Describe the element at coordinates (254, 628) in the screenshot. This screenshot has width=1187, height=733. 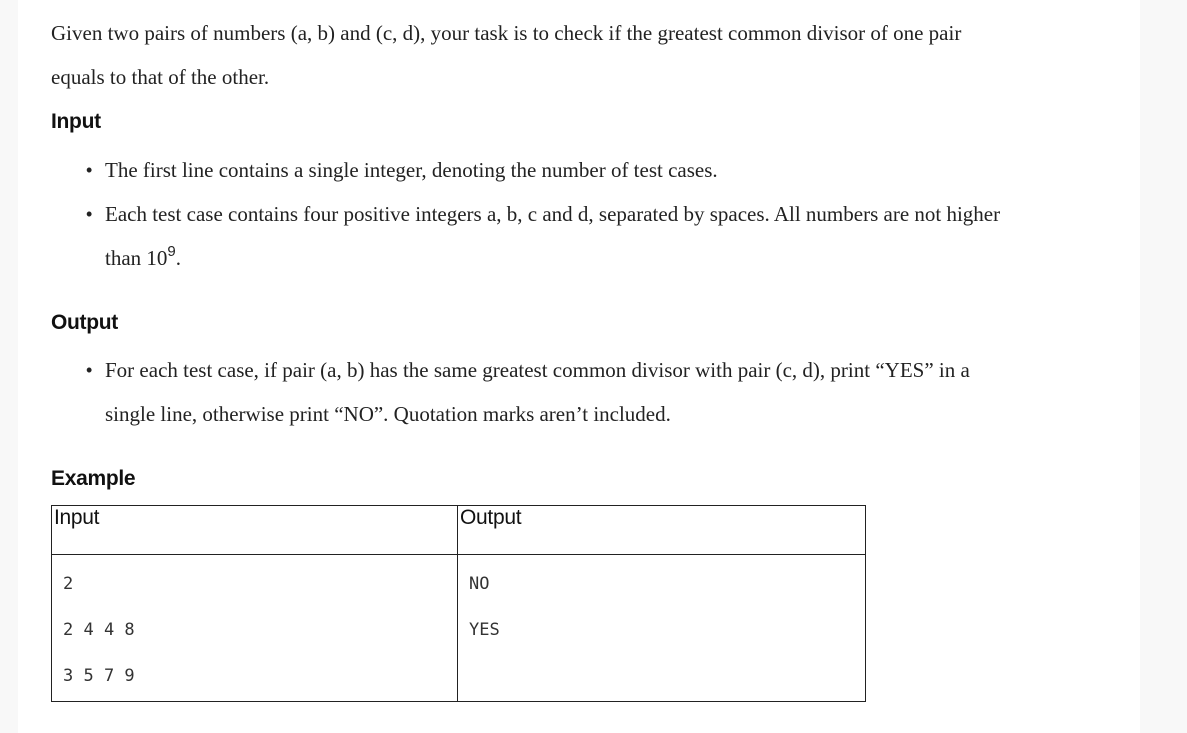
I see `example-input-cell: 2 2 4 4 8 3 5 7 9` at that location.